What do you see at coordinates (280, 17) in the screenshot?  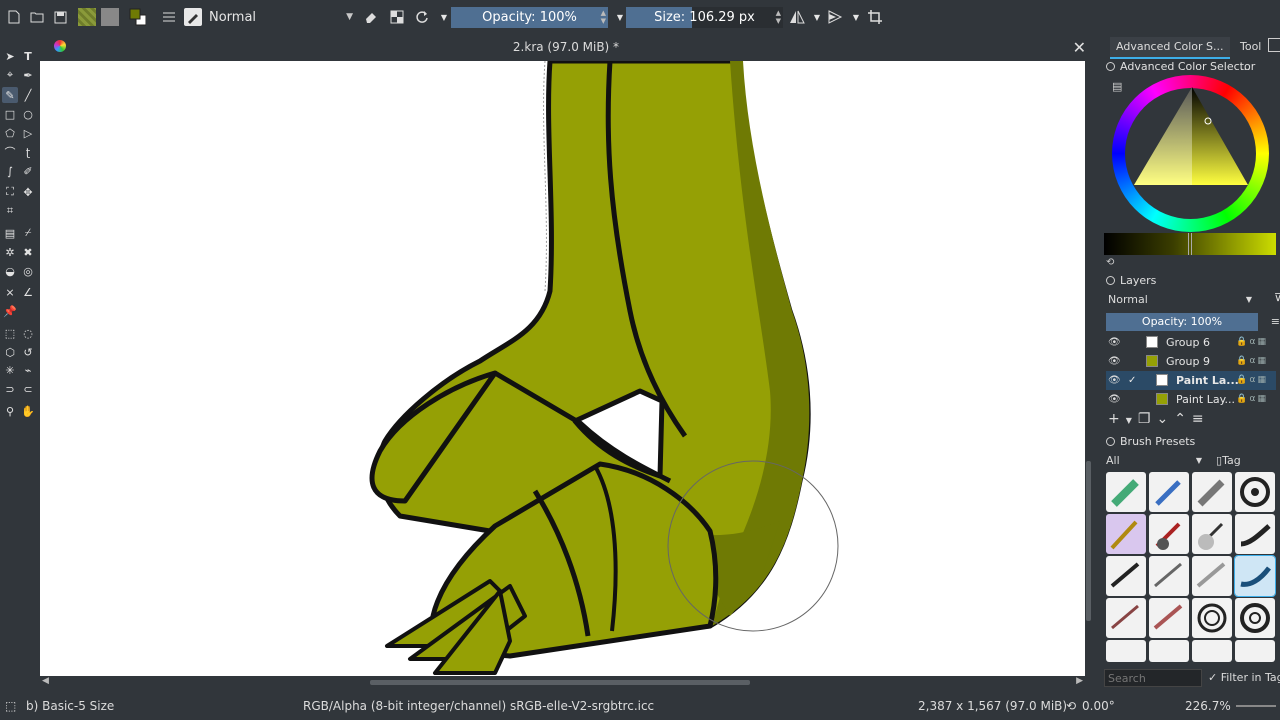 I see `blend-mode-select: Normal ▼` at bounding box center [280, 17].